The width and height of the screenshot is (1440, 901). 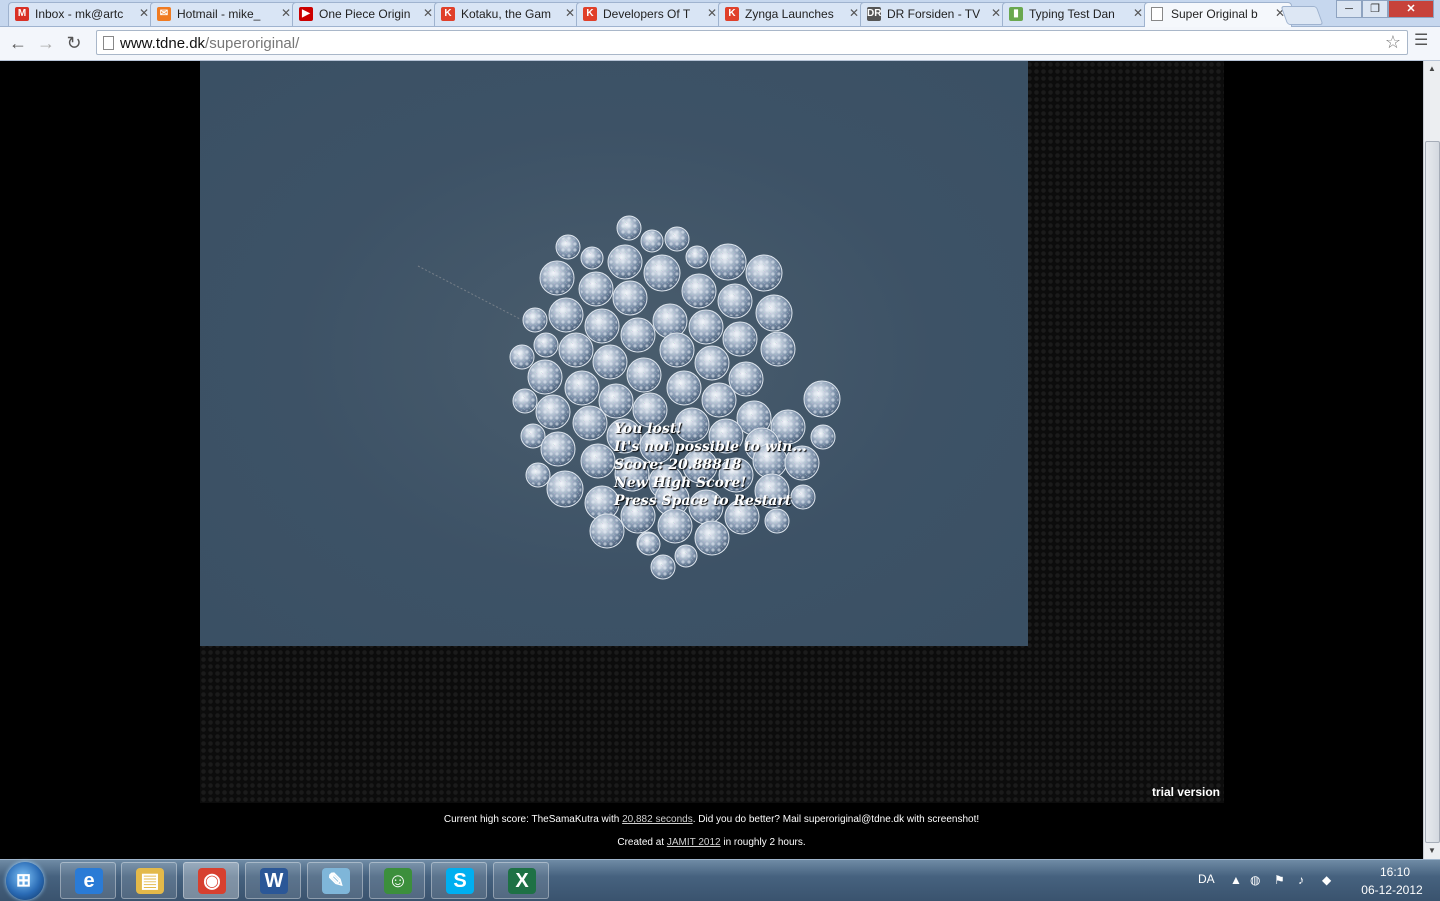 I want to click on youtube-icon: ▶, so click(x=306, y=14).